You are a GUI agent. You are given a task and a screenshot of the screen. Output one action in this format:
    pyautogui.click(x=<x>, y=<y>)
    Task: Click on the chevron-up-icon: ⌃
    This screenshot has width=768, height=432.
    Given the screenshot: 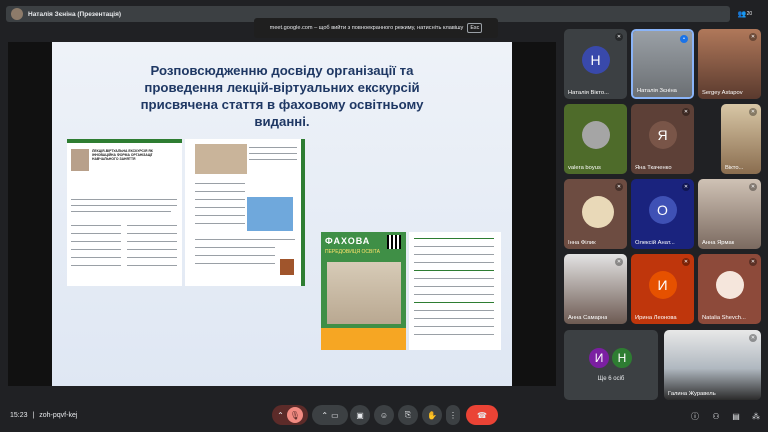 What is the action you would take?
    pyautogui.click(x=325, y=415)
    